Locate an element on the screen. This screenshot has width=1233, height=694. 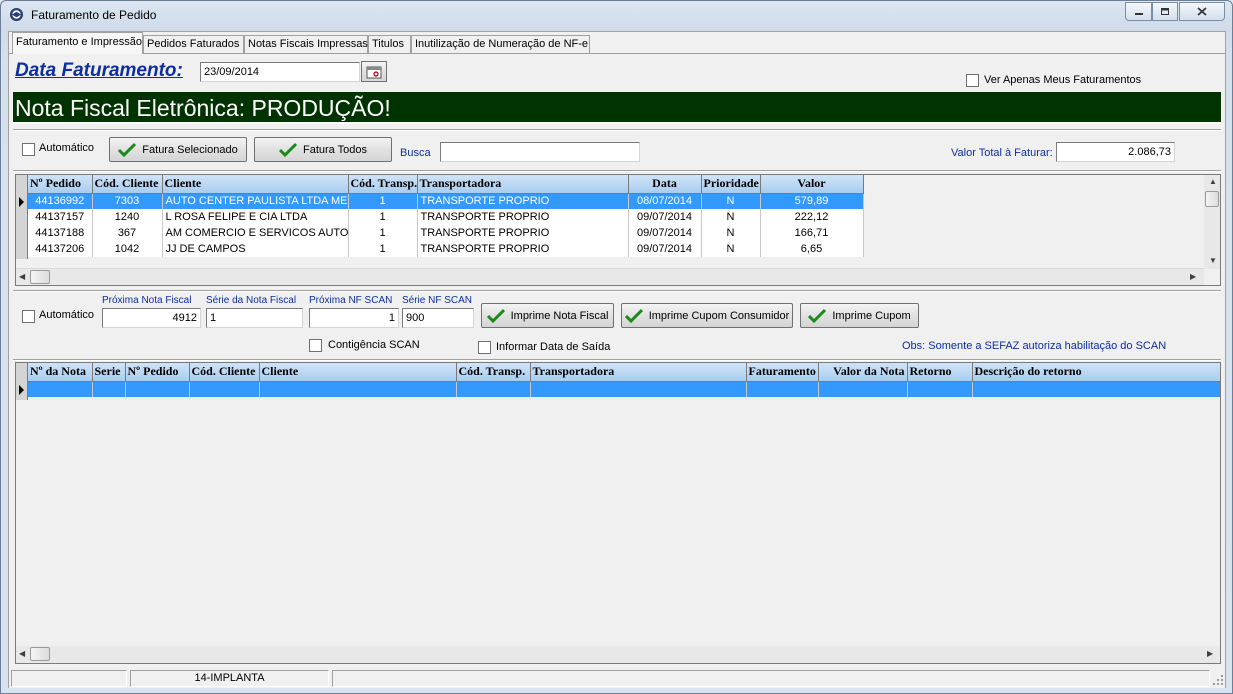
fatura-selecionado-button: Fatura Selecionado is located at coordinates (178, 149).